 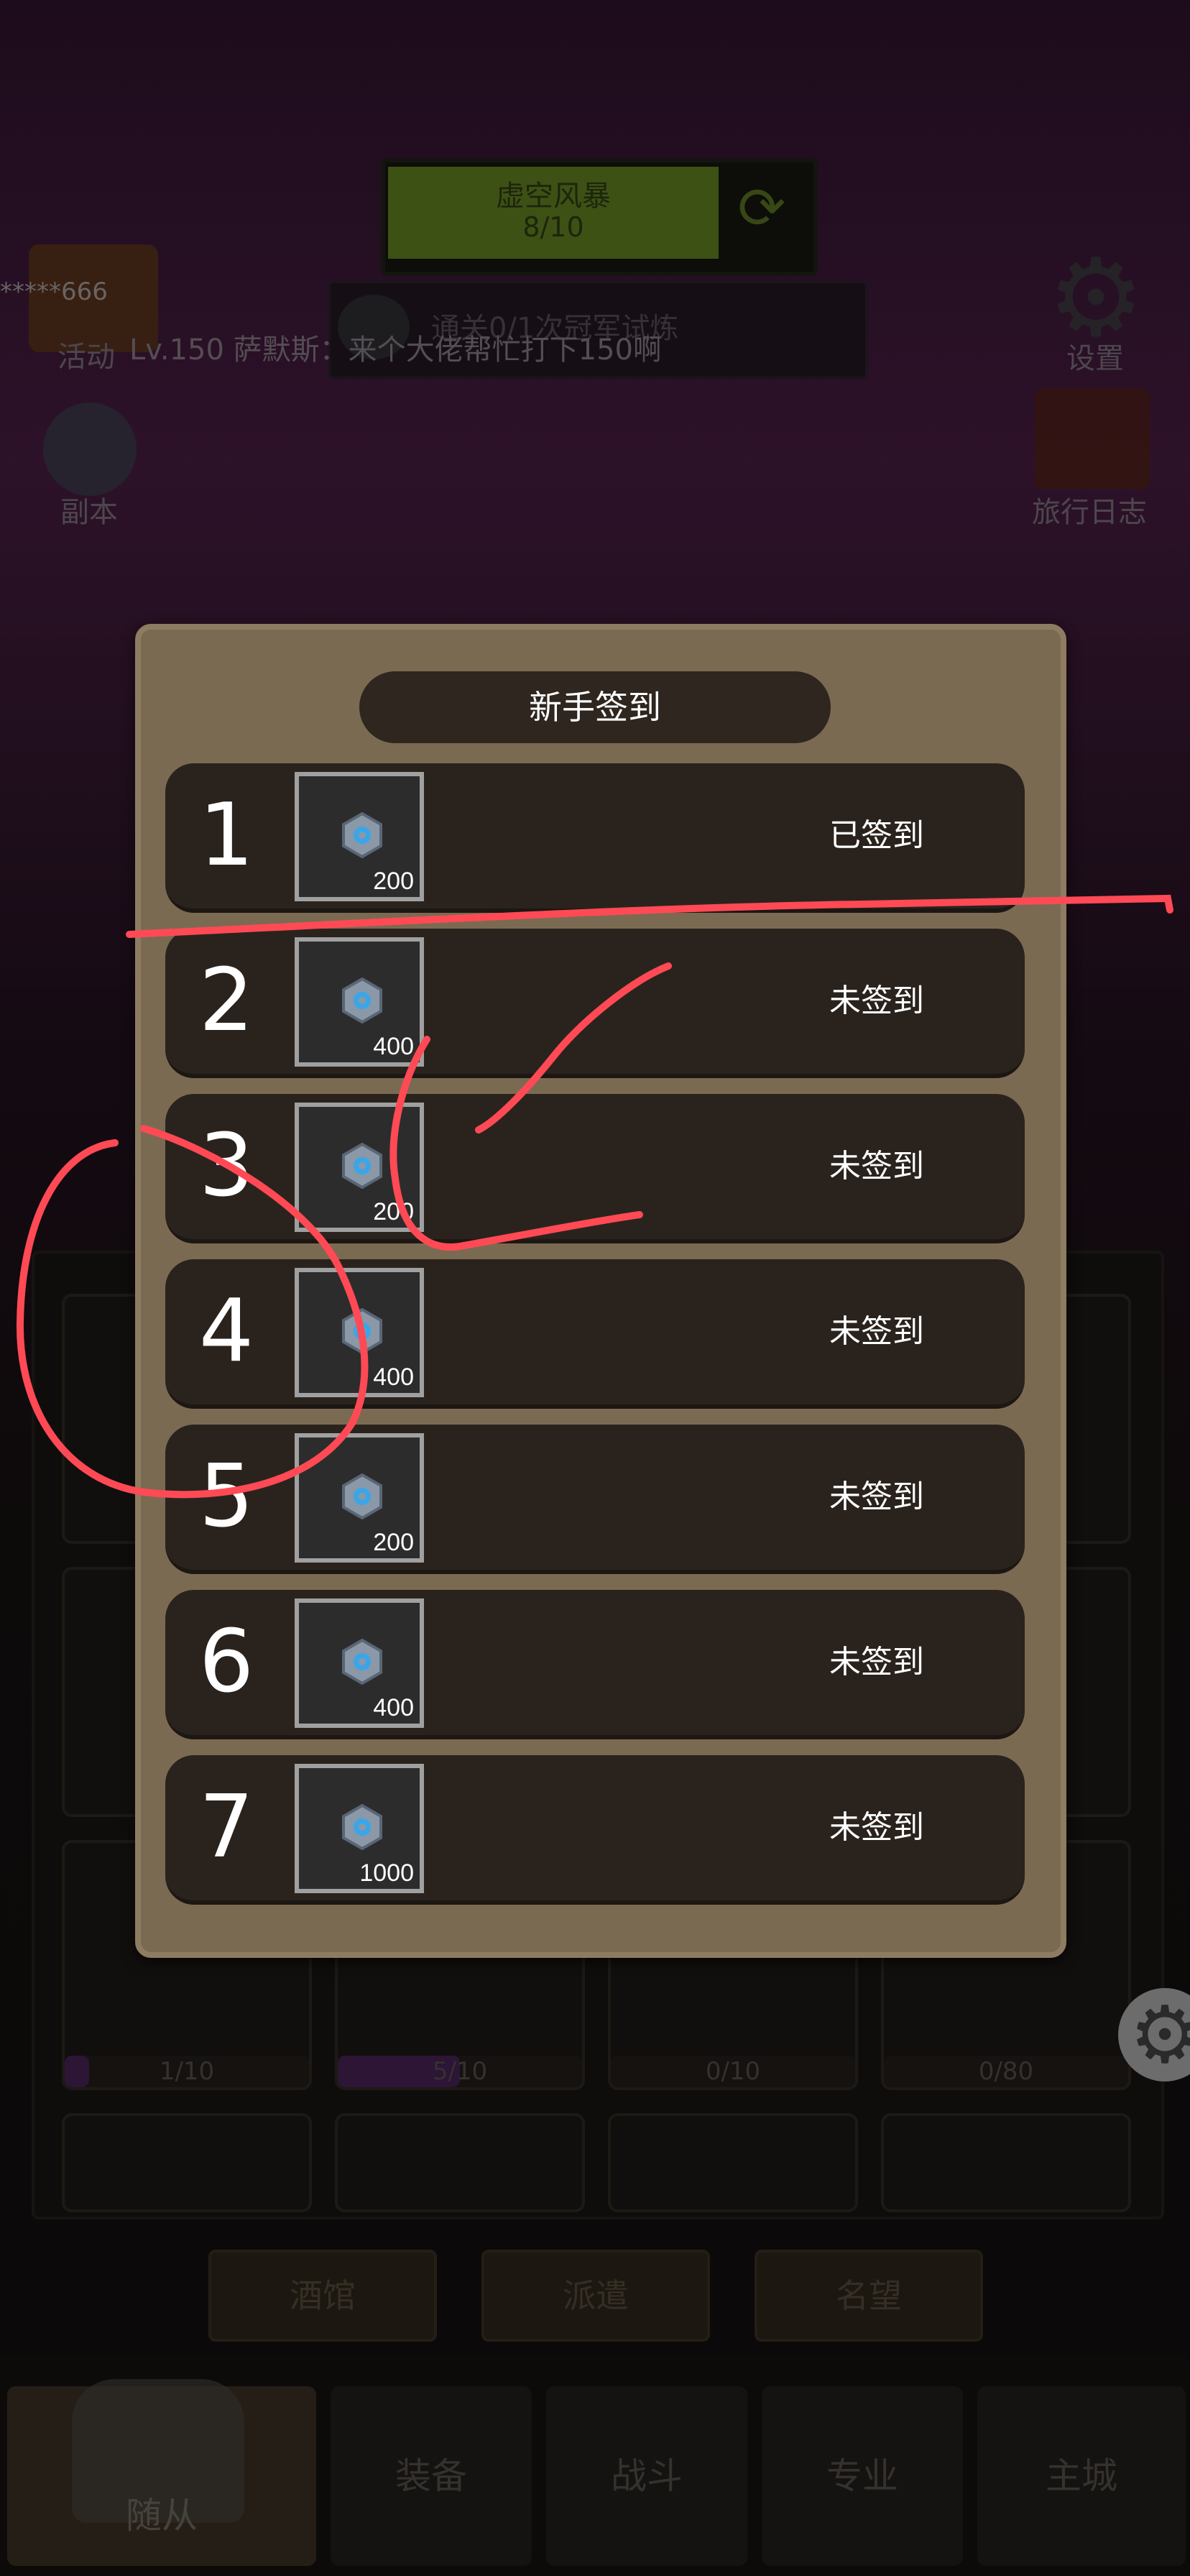 I want to click on reward-item: 1000, so click(x=359, y=1828).